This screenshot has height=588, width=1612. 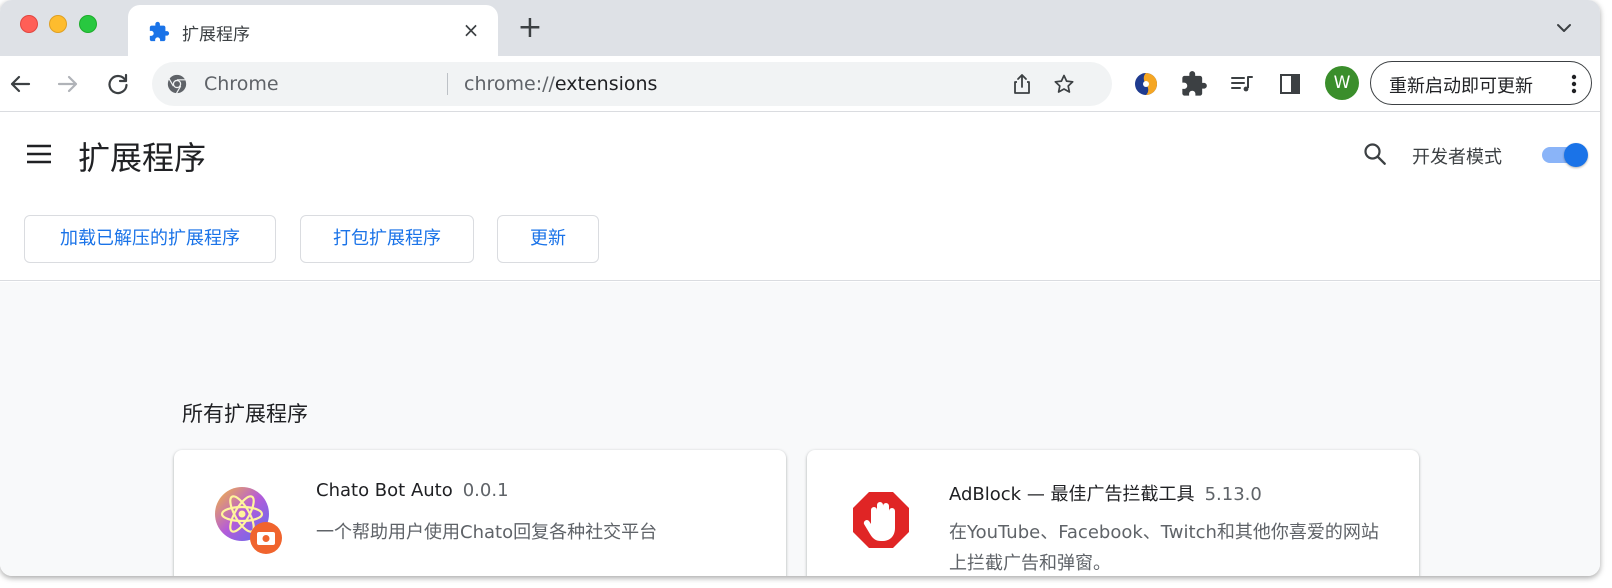 I want to click on pack-extension-button: 打包扩展程序, so click(x=387, y=239).